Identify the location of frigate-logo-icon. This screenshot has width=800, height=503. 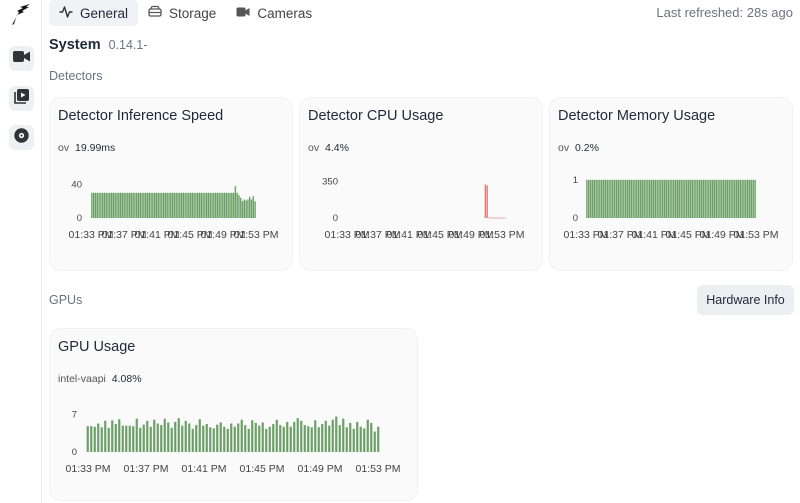
(21, 15).